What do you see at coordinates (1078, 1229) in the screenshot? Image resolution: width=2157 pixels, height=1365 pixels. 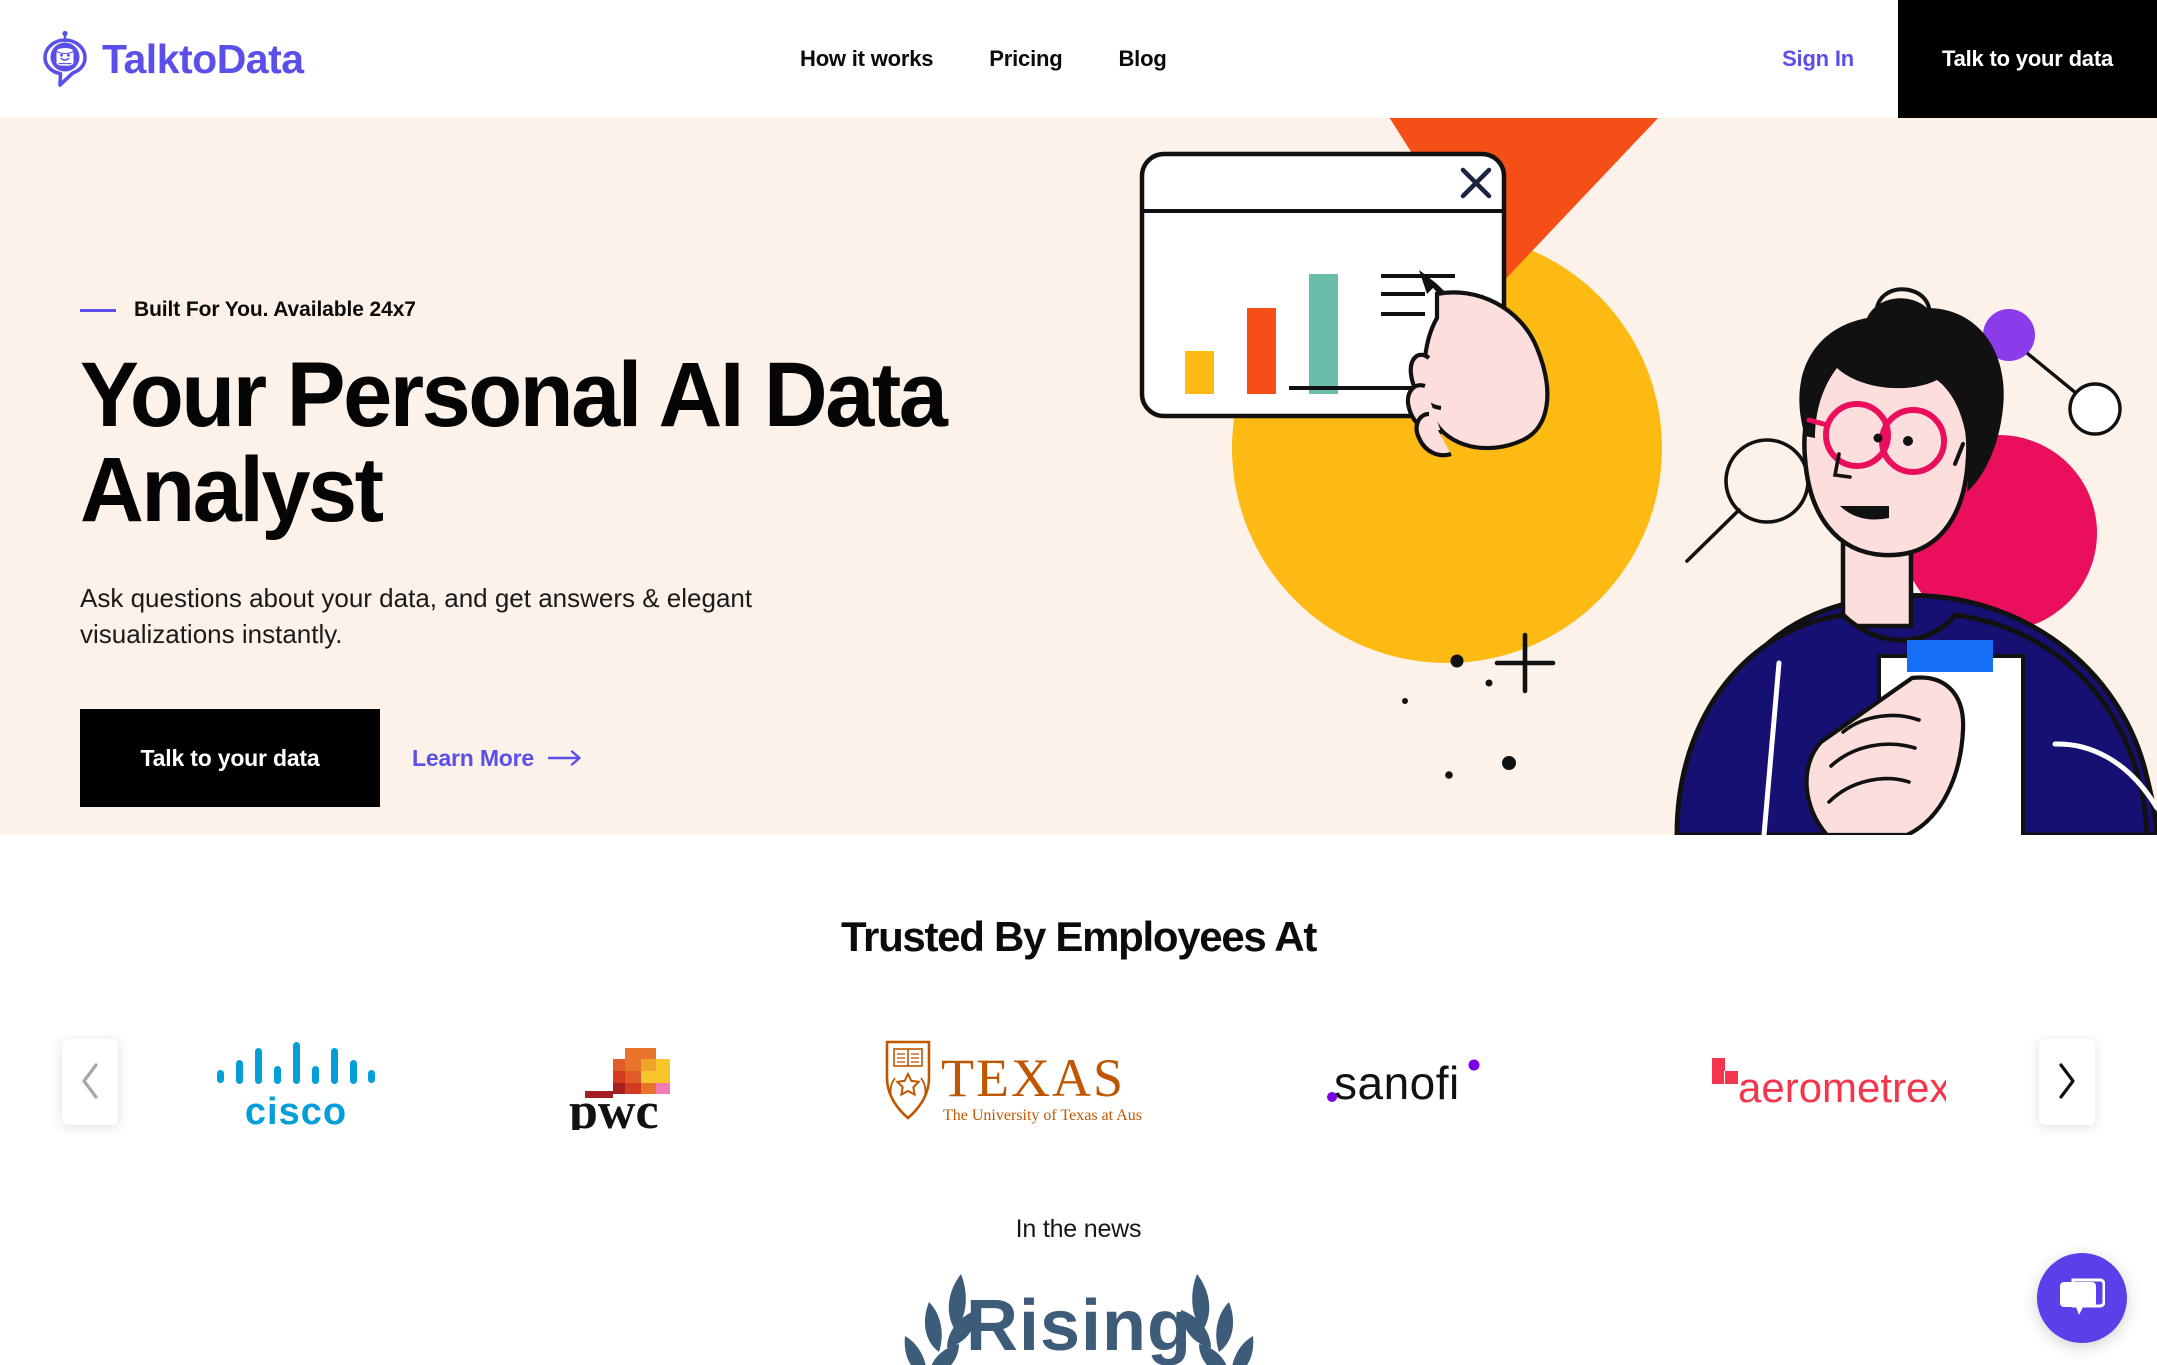 I see `in-the-news-label: In the news` at bounding box center [1078, 1229].